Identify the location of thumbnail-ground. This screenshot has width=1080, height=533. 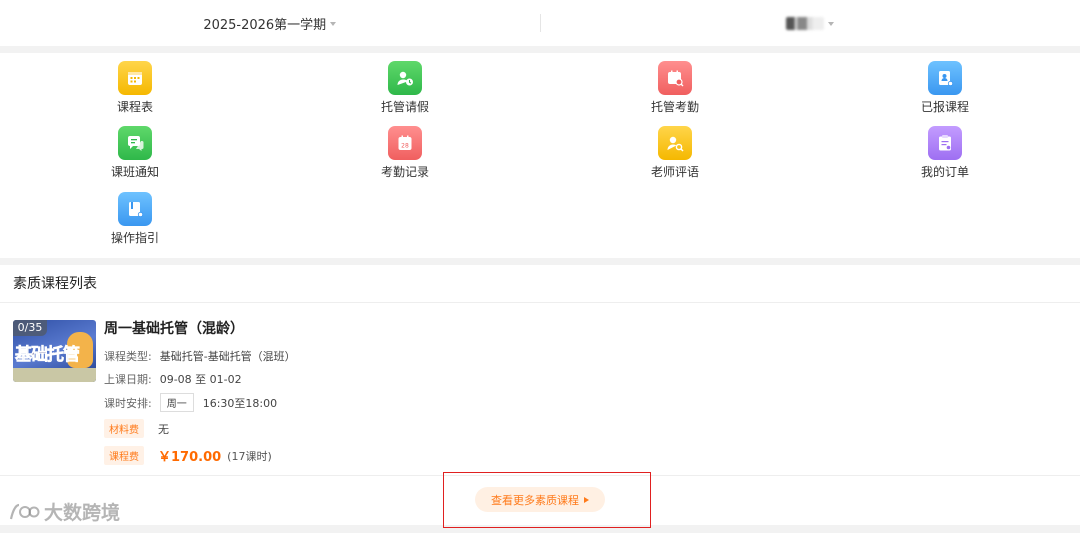
(54, 375).